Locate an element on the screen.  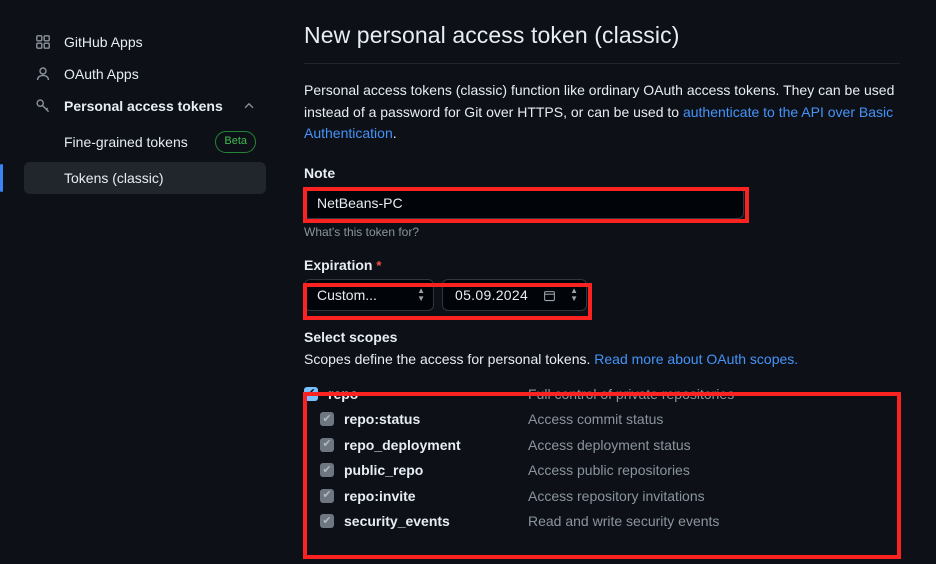
expiration-date-input: 05.09.2024 ▲ ▼ is located at coordinates (514, 295).